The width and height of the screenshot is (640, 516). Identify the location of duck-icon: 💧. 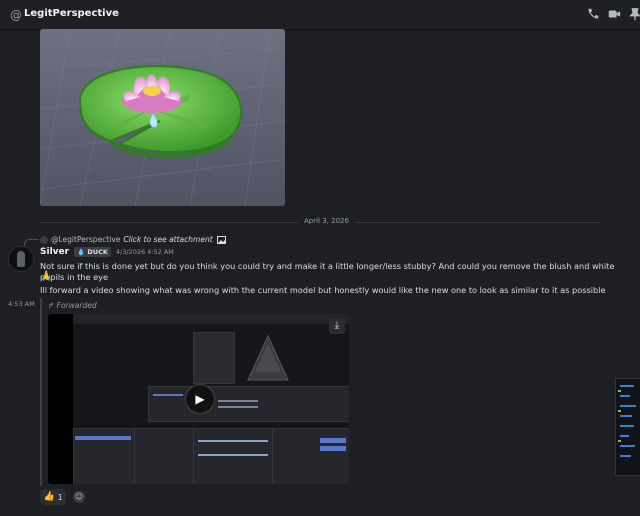
(82, 252).